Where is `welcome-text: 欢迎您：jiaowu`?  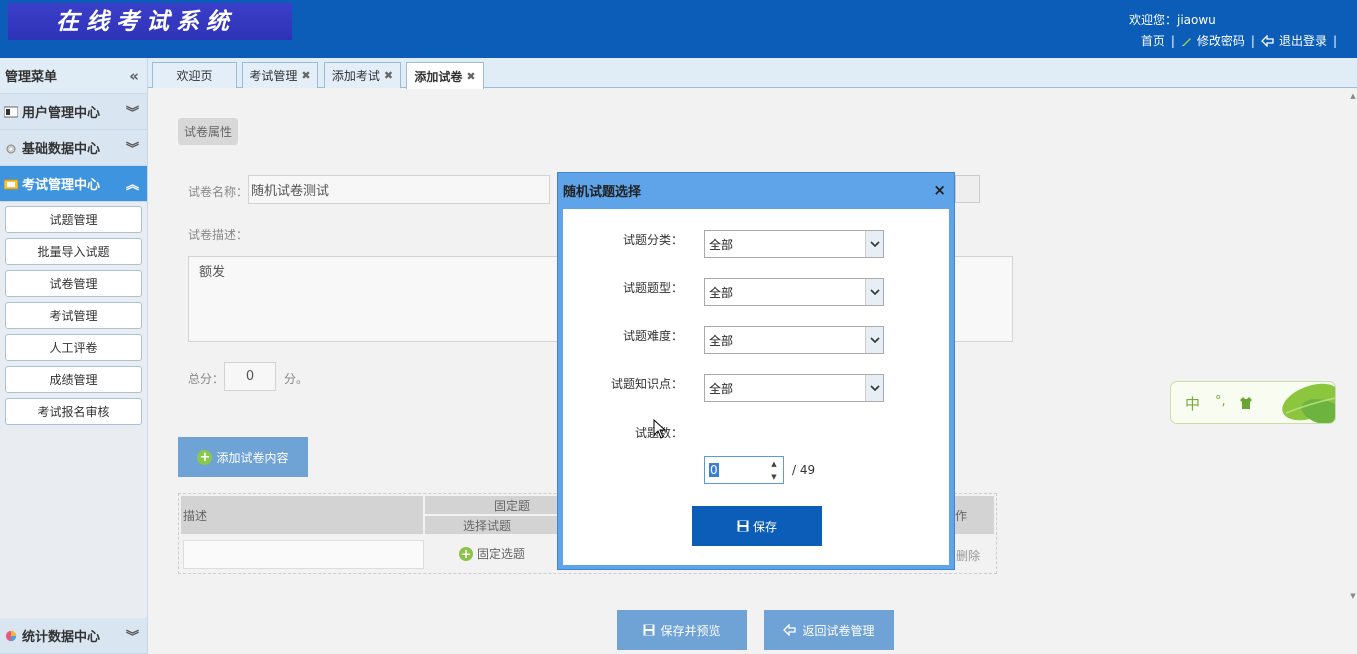
welcome-text: 欢迎您：jiaowu is located at coordinates (1172, 20).